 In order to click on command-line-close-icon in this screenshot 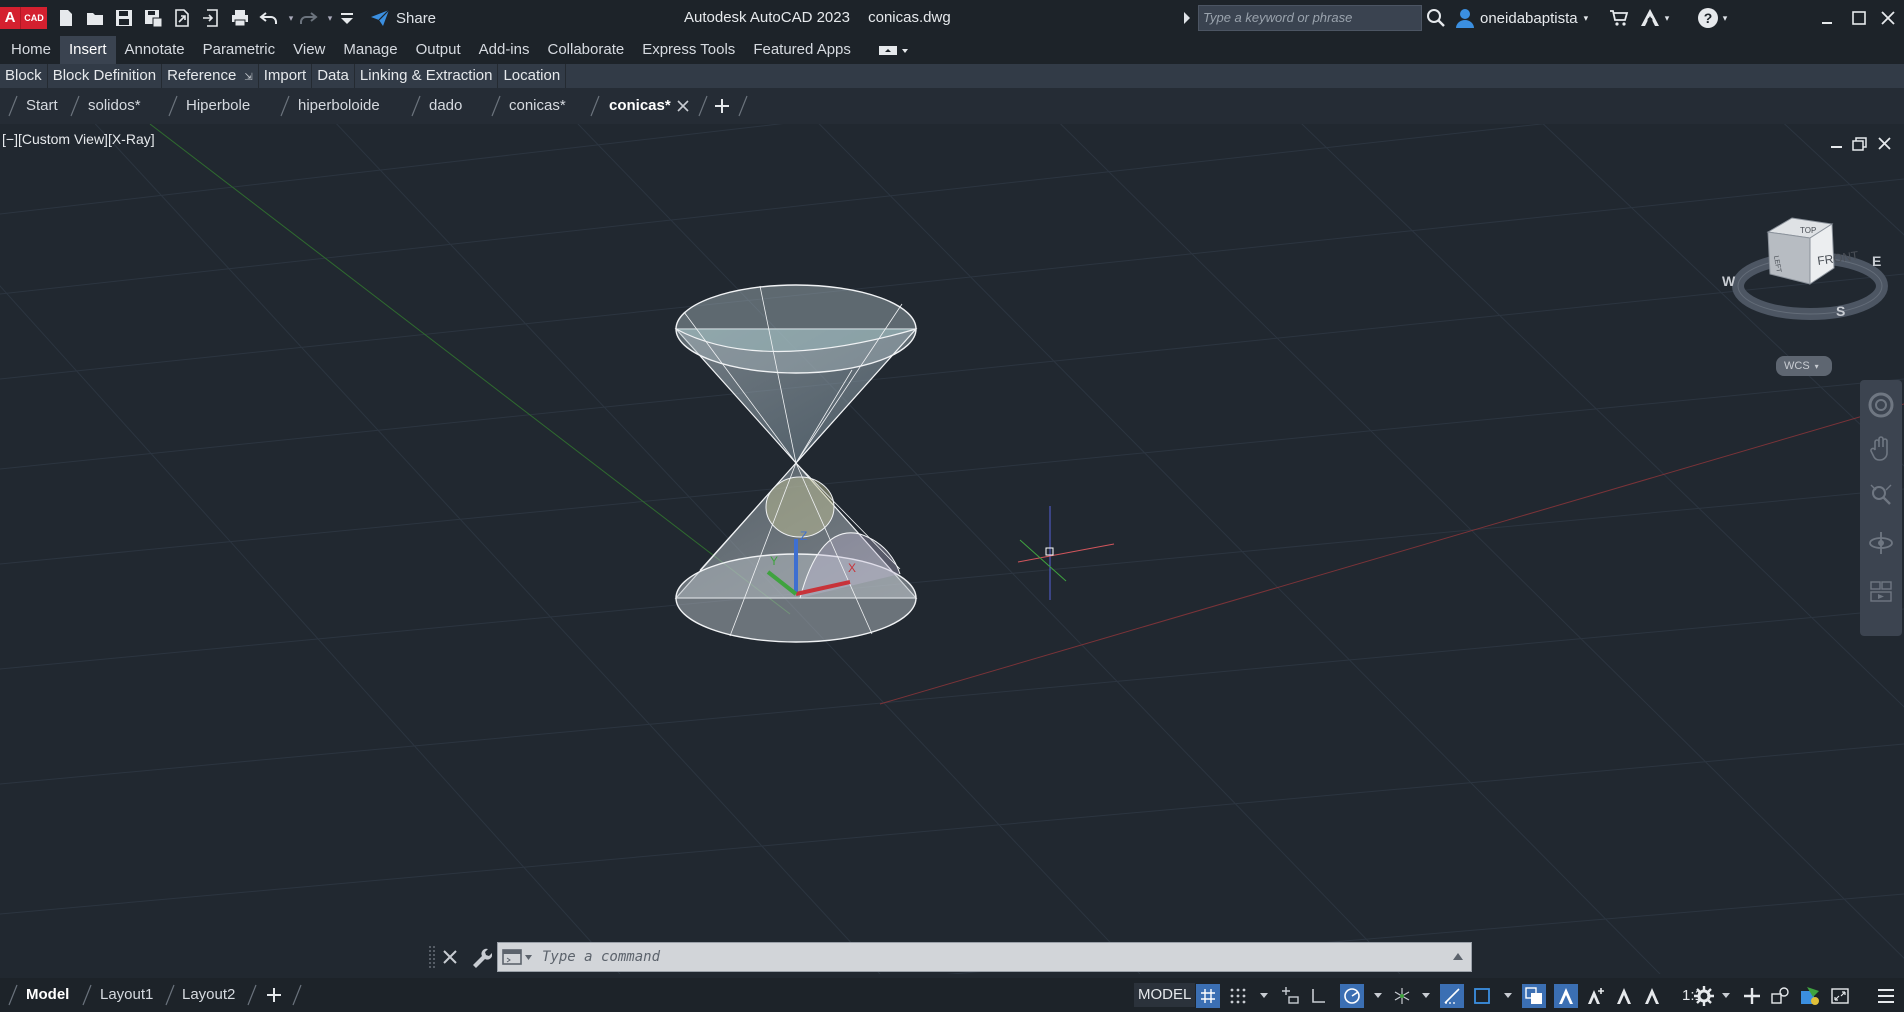, I will do `click(450, 957)`.